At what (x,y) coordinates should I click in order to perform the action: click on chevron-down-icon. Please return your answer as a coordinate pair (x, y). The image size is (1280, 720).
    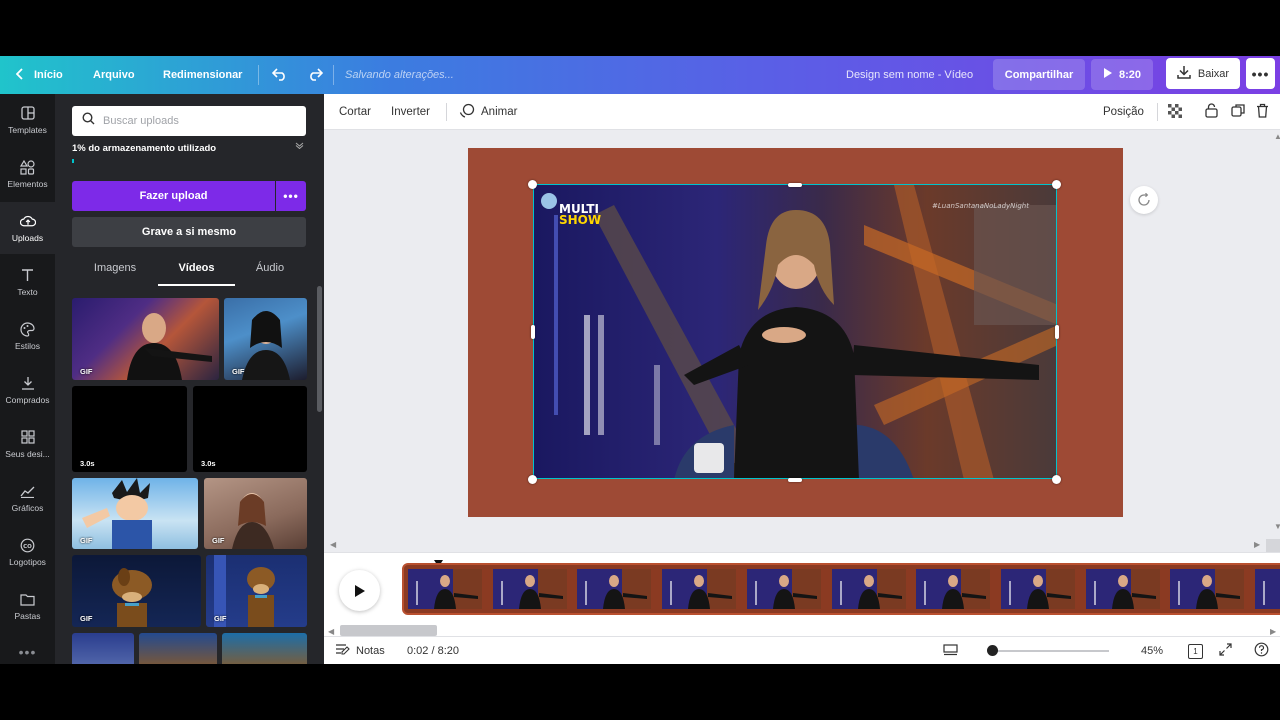
    Looking at the image, I should click on (299, 146).